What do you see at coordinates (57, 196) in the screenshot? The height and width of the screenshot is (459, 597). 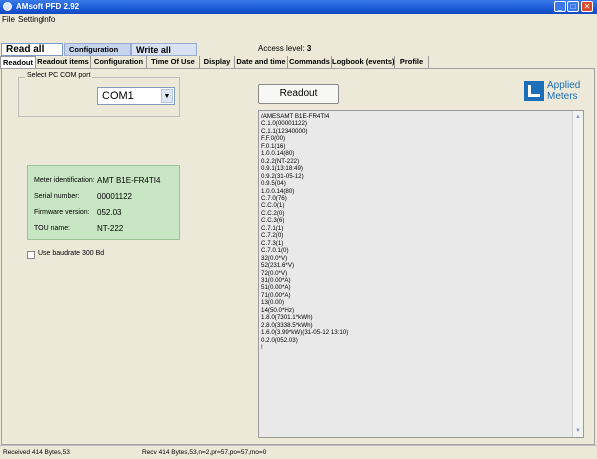 I see `serial-label: Serial number:` at bounding box center [57, 196].